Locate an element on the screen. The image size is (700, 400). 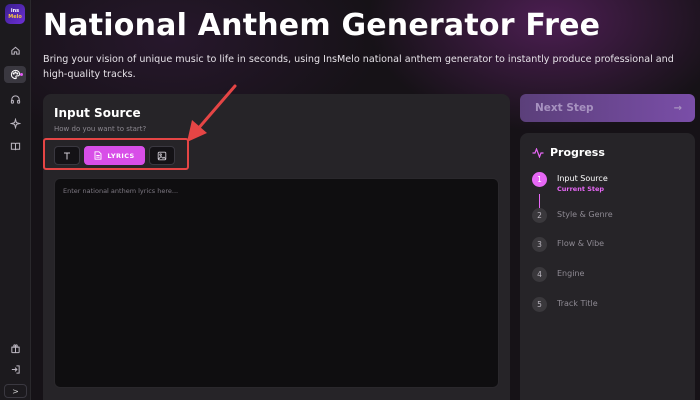
progress-header: Progress is located at coordinates (568, 152).